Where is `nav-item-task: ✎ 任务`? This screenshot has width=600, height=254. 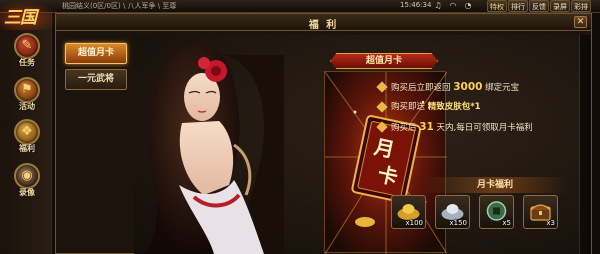 nav-item-task: ✎ 任务 is located at coordinates (27, 50).